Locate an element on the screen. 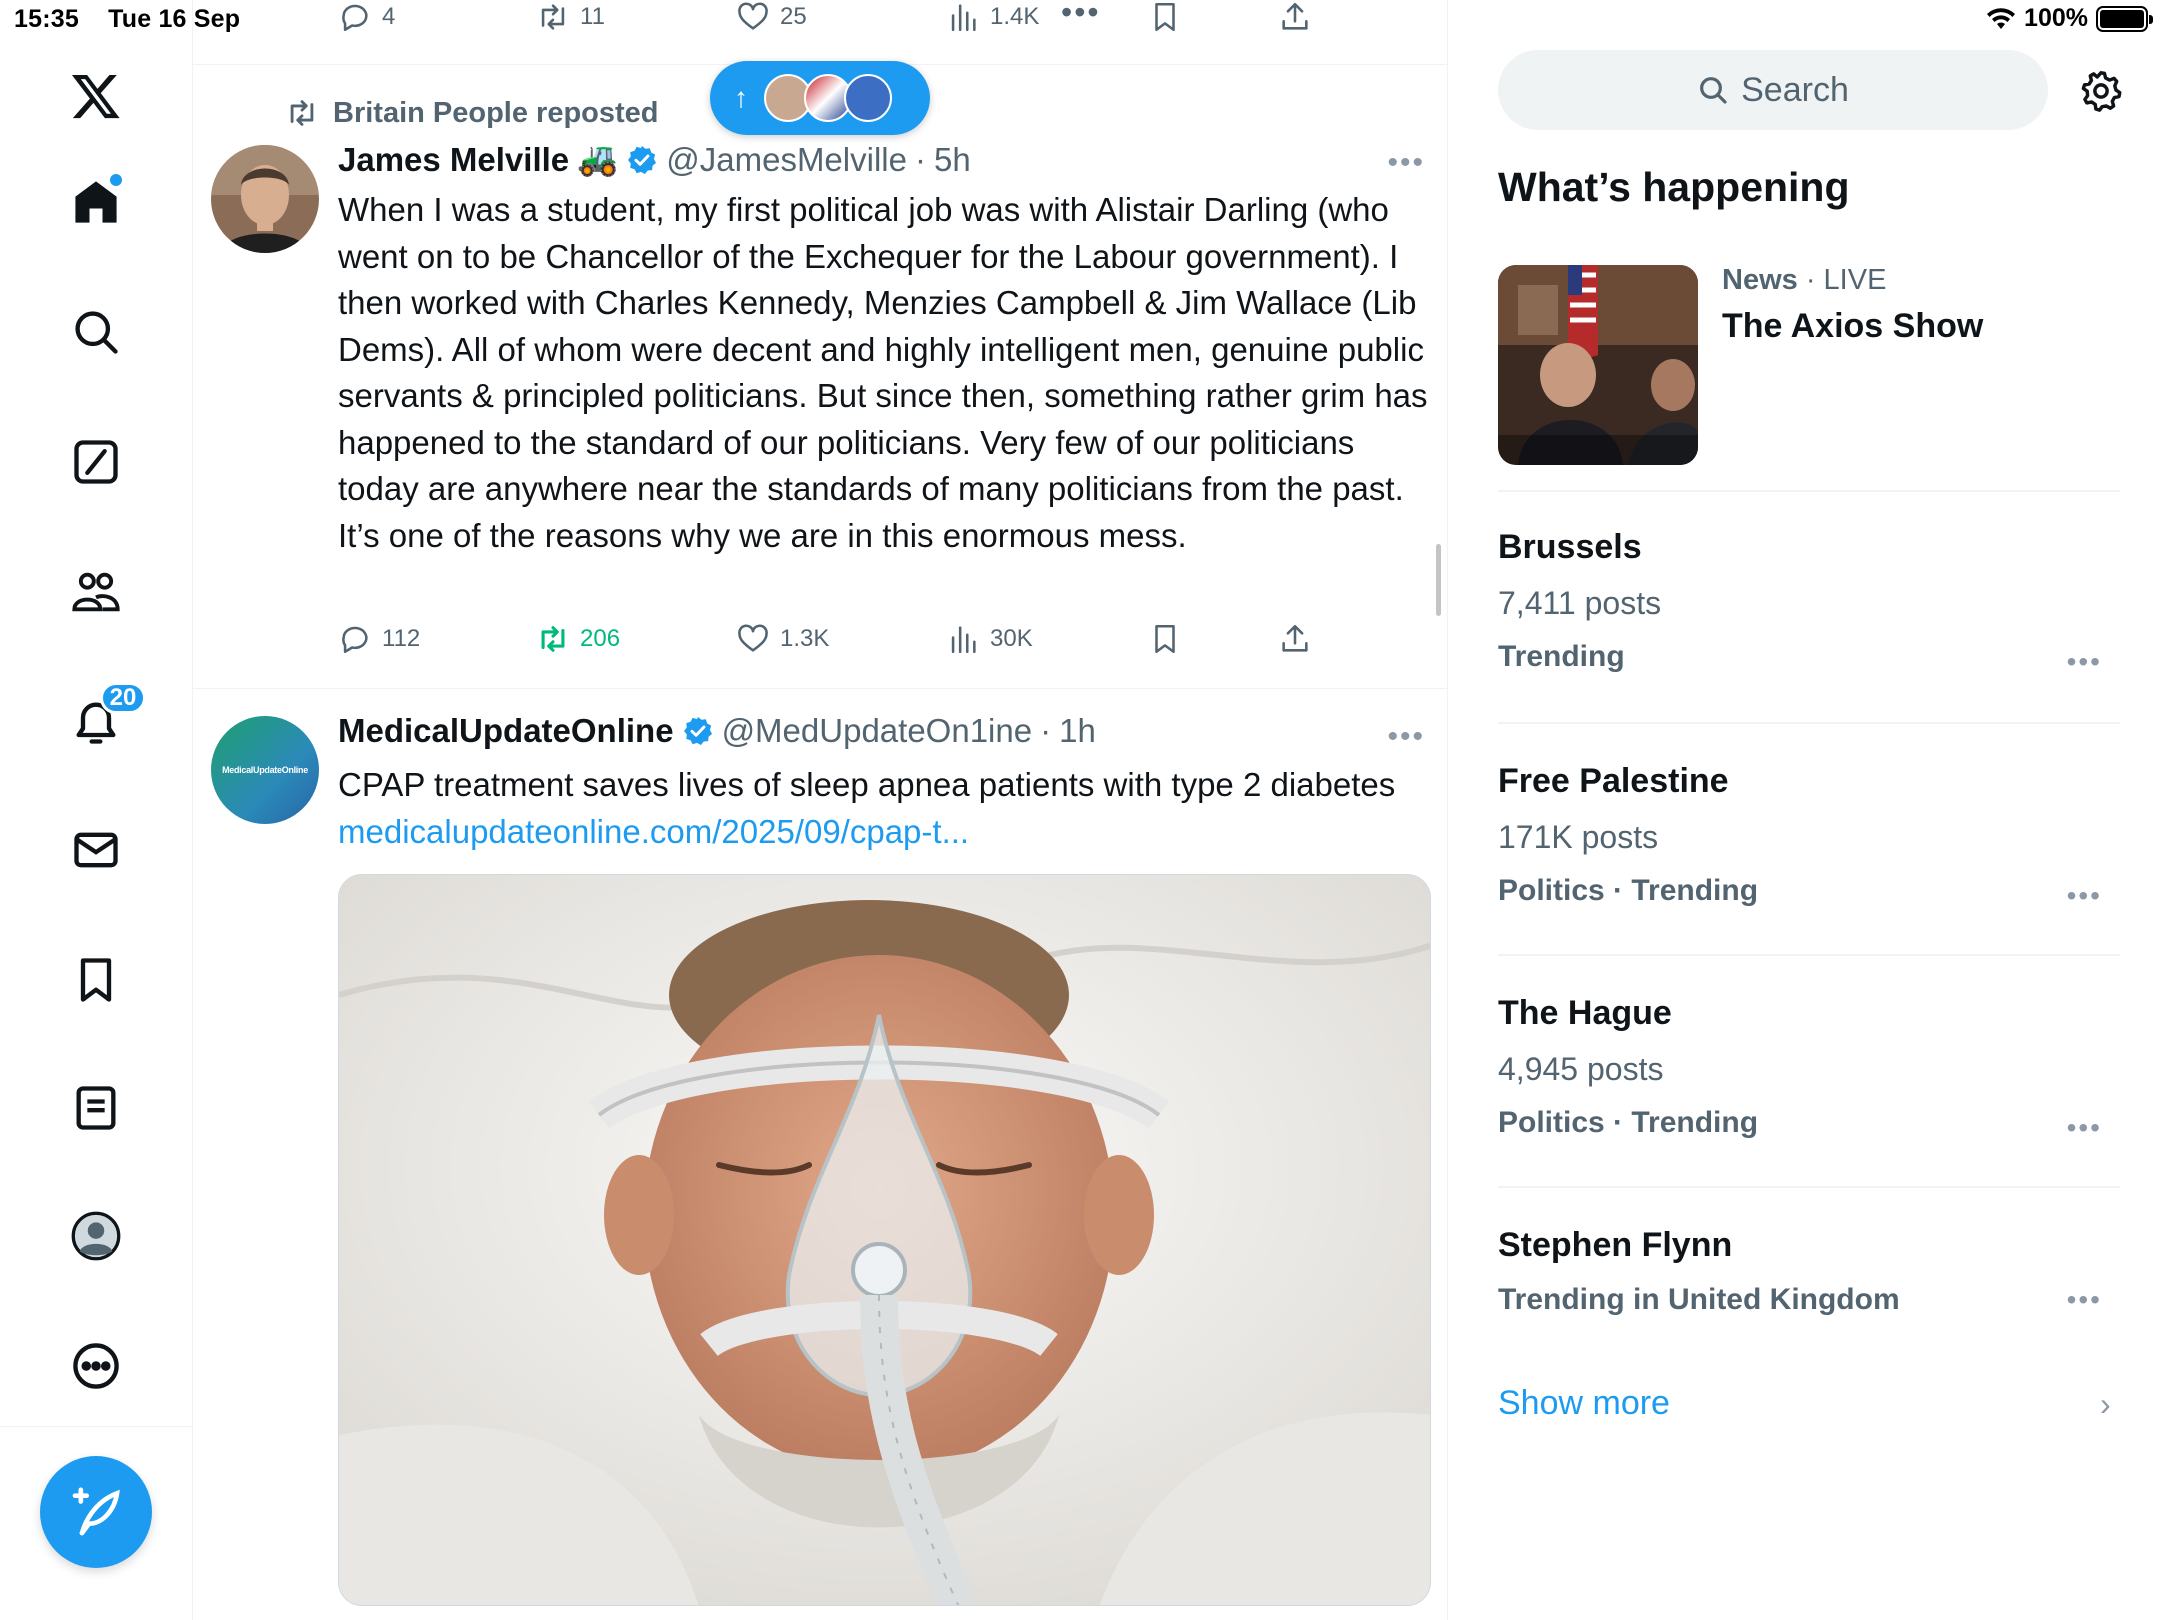 The width and height of the screenshot is (2160, 1620). trend-title: Stephen Flynn is located at coordinates (1615, 1245).